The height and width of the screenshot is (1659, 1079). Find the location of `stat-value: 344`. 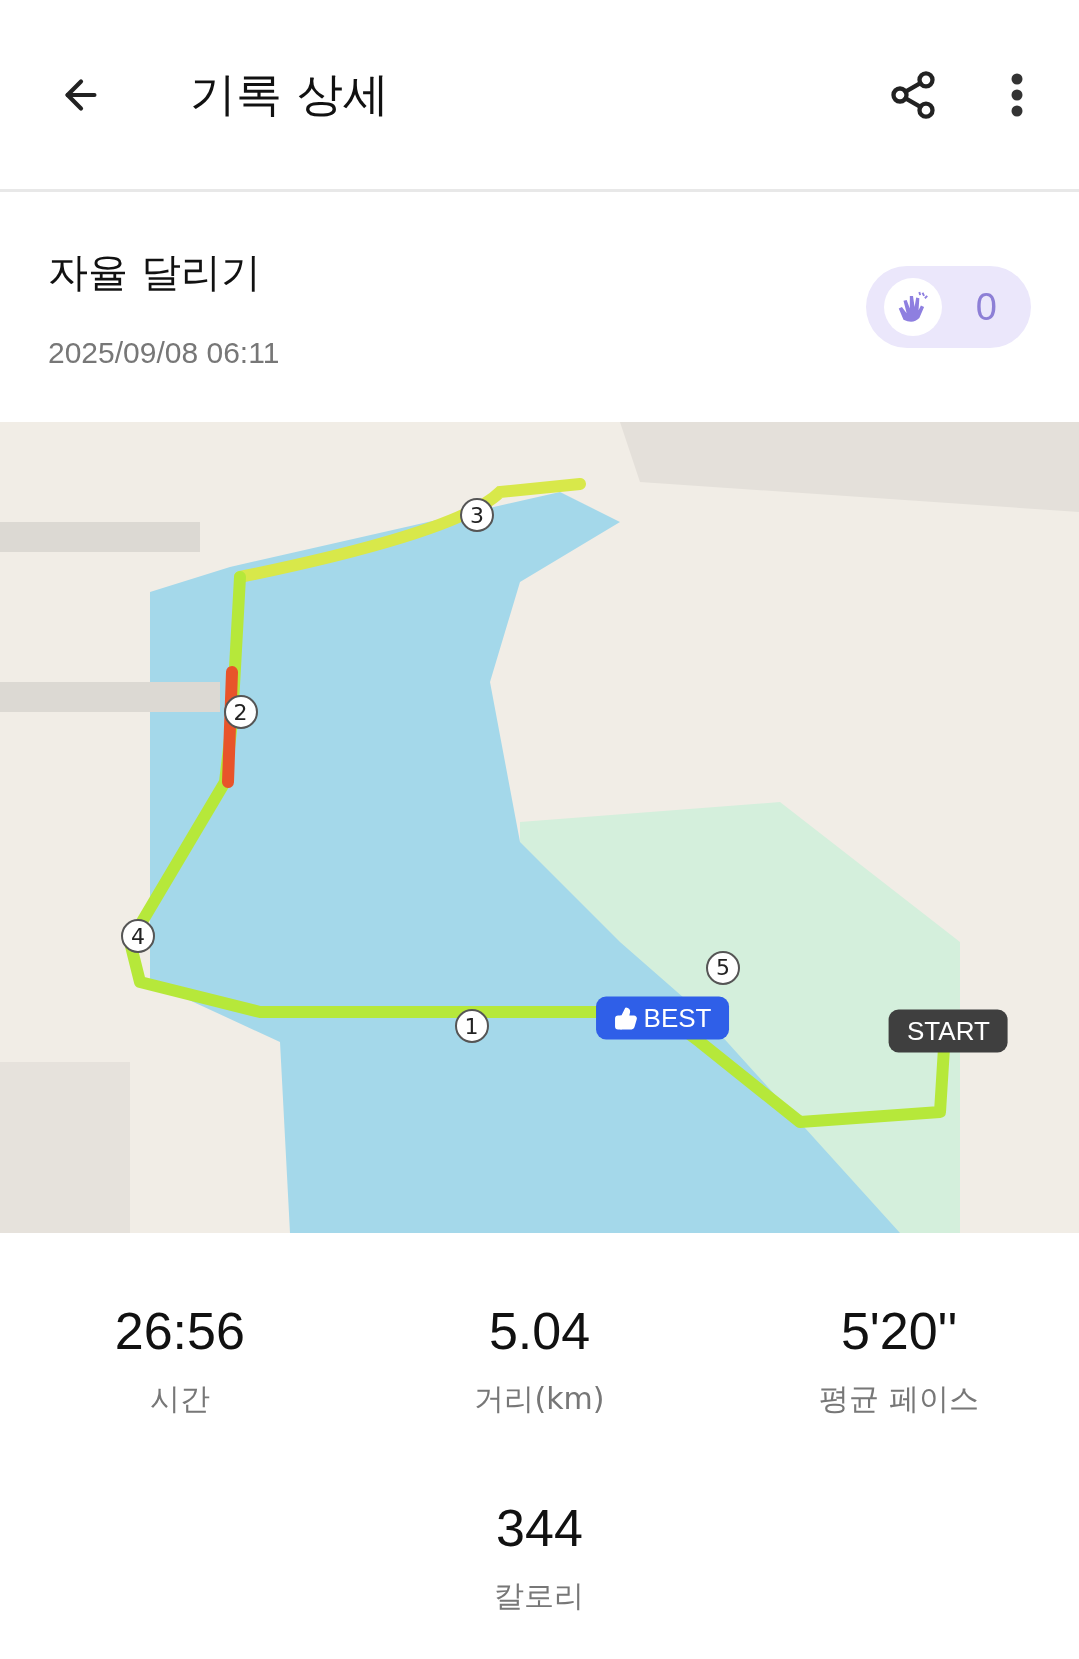

stat-value: 344 is located at coordinates (539, 1528).